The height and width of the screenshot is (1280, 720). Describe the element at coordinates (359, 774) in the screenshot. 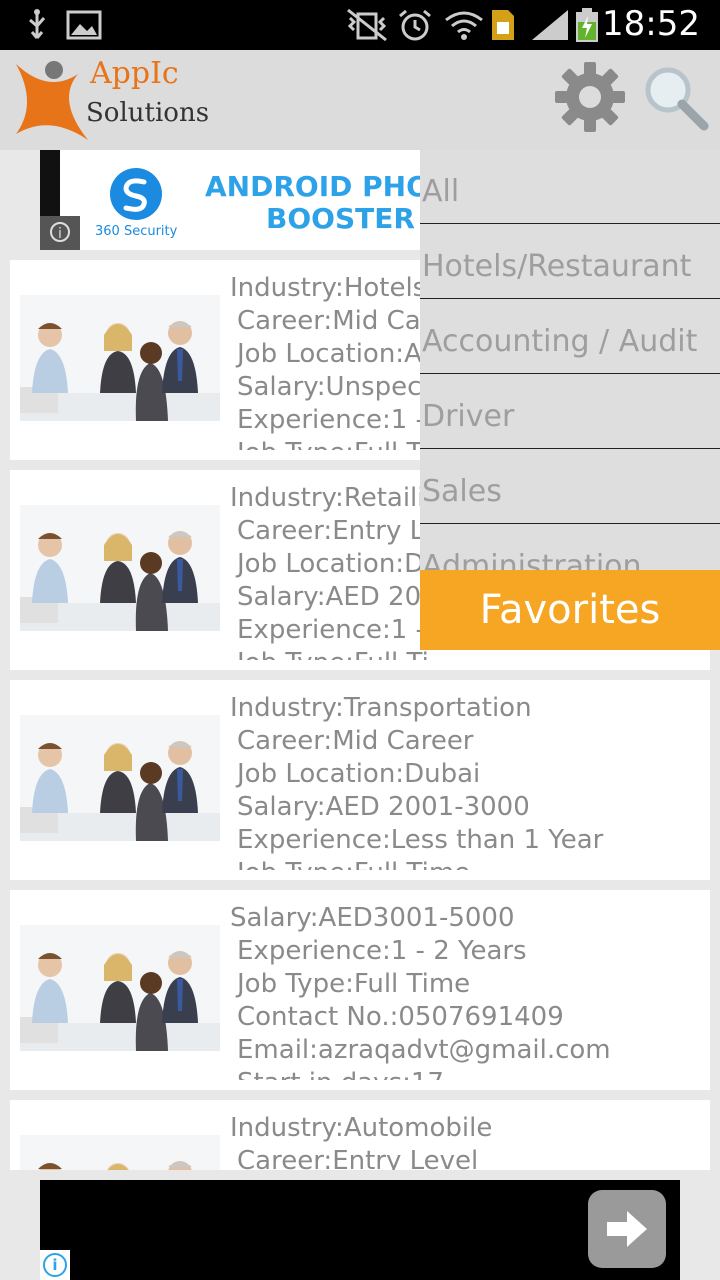

I see `job-detail-line: Job Location:Dubai` at that location.